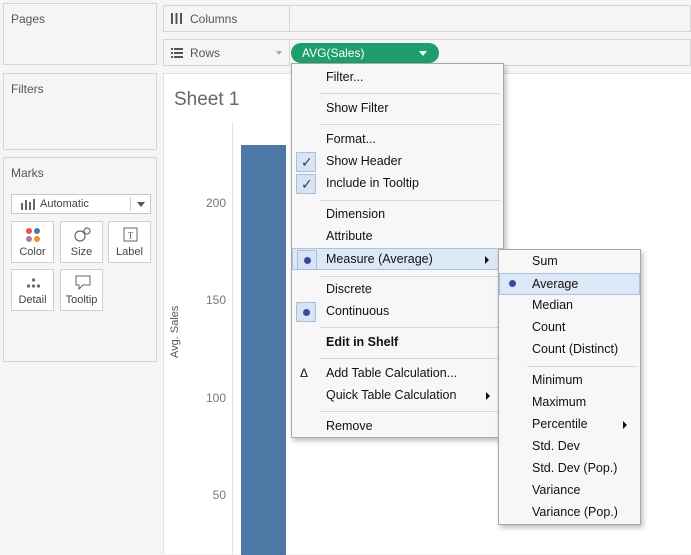  I want to click on menu-item-continuous: Continuous, so click(397, 312).